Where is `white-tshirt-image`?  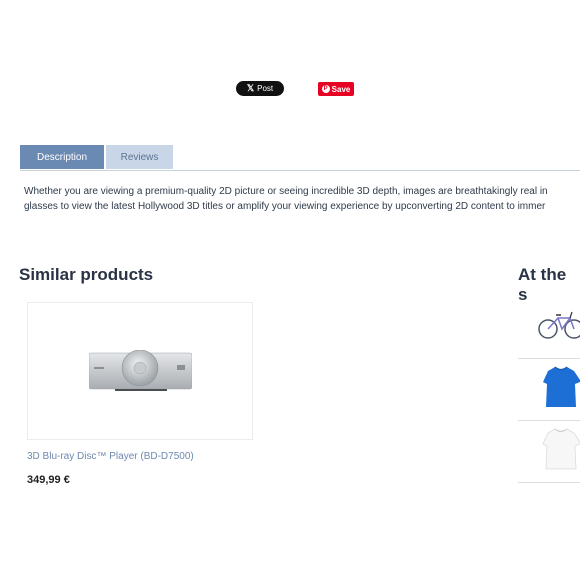
white-tshirt-image is located at coordinates (549, 451).